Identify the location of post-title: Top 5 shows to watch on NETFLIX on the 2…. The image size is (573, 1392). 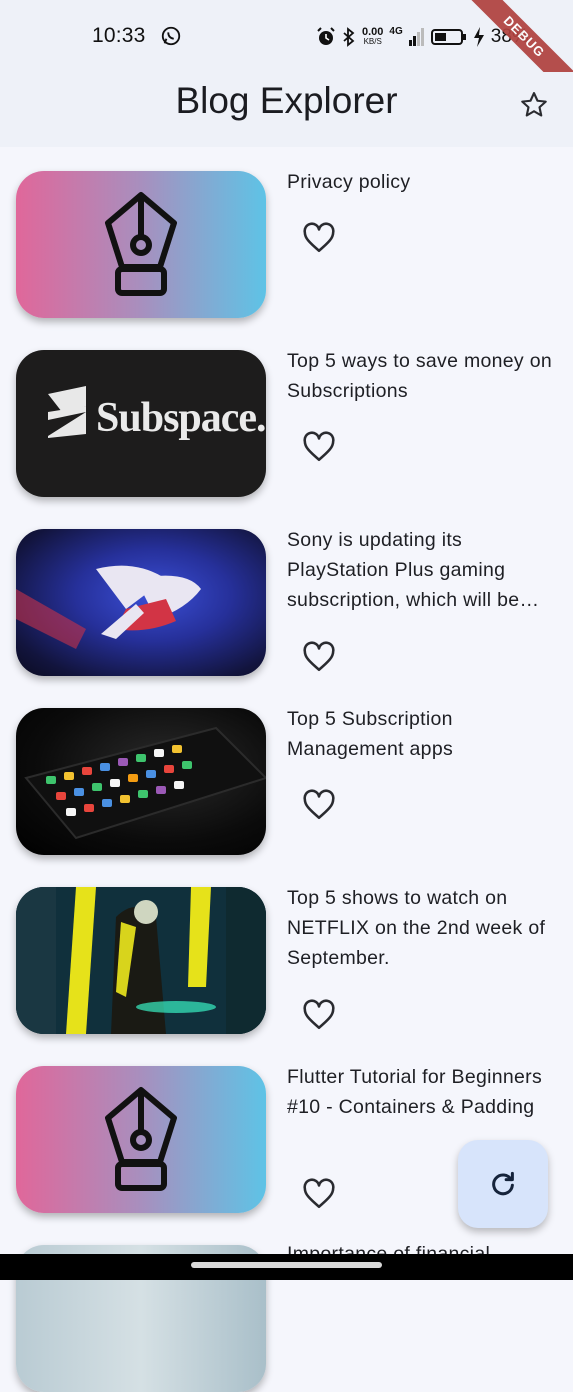
(423, 928).